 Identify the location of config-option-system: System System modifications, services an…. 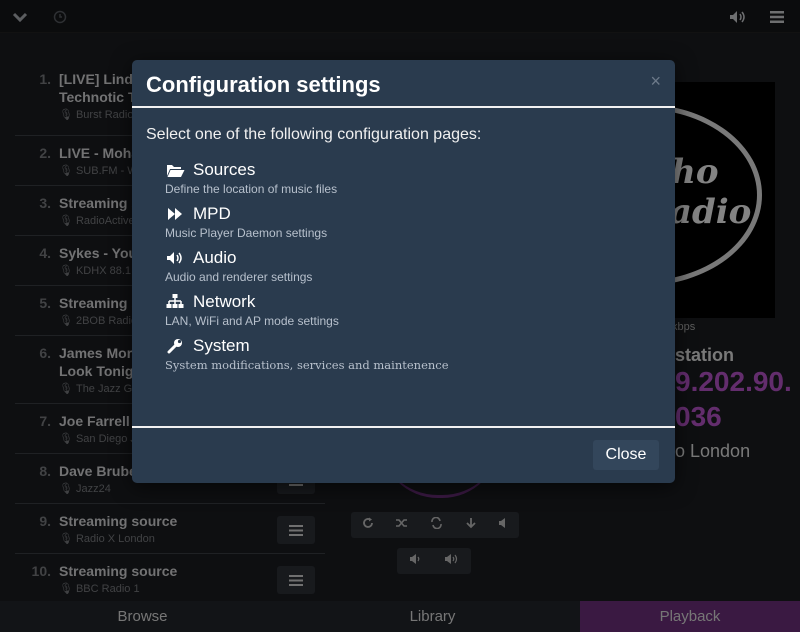
(413, 354).